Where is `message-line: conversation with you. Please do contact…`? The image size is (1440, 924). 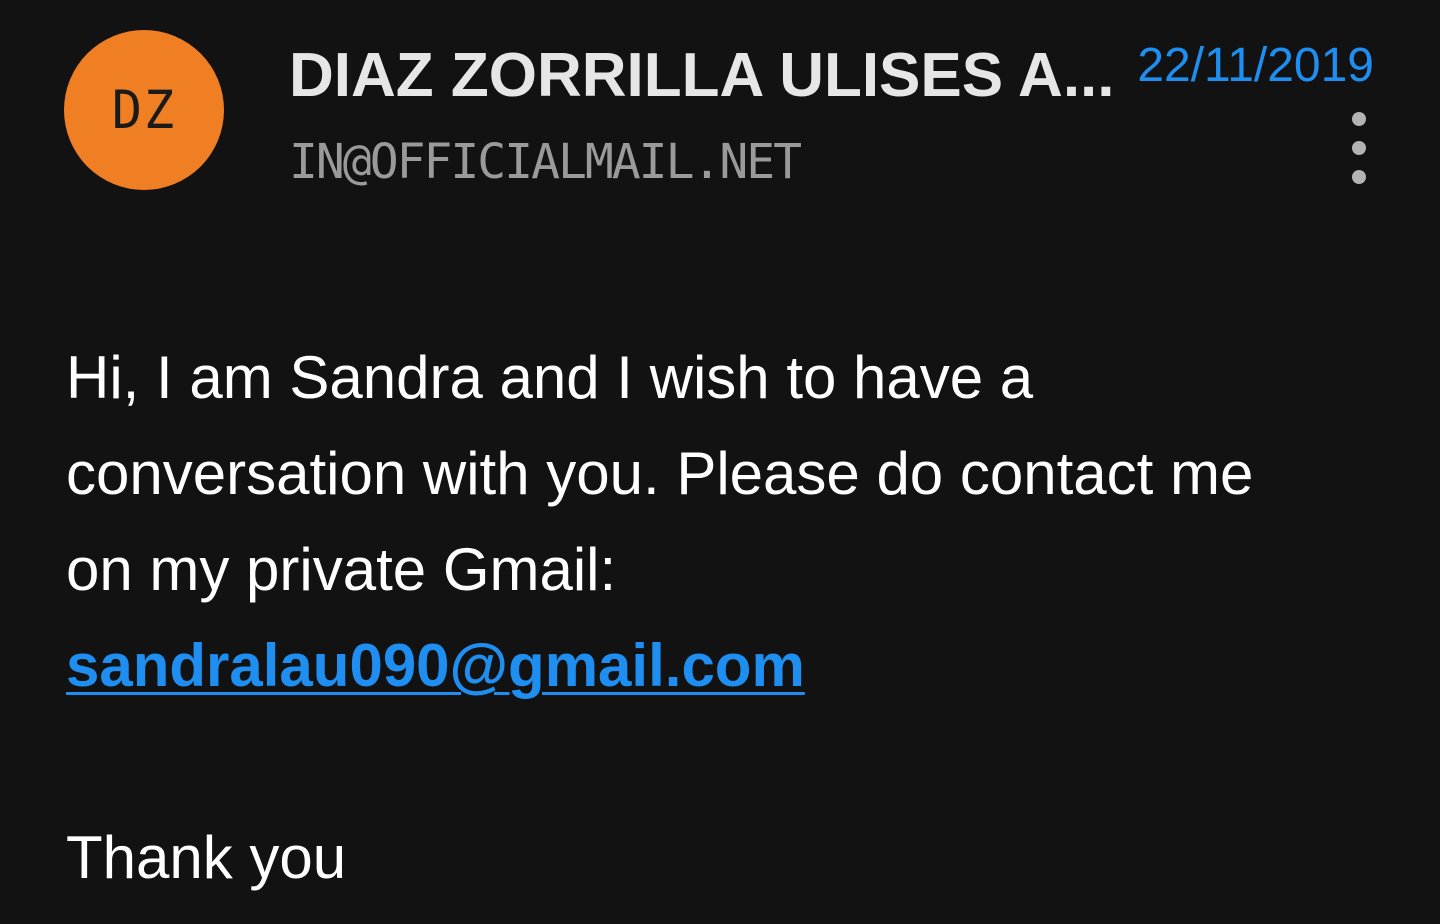 message-line: conversation with you. Please do contact… is located at coordinates (660, 473).